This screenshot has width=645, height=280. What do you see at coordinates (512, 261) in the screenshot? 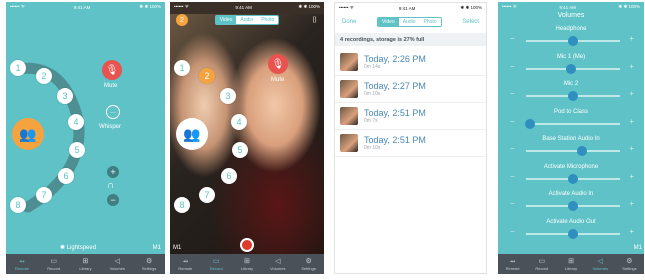
I see `remote-icon: ⥇` at bounding box center [512, 261].